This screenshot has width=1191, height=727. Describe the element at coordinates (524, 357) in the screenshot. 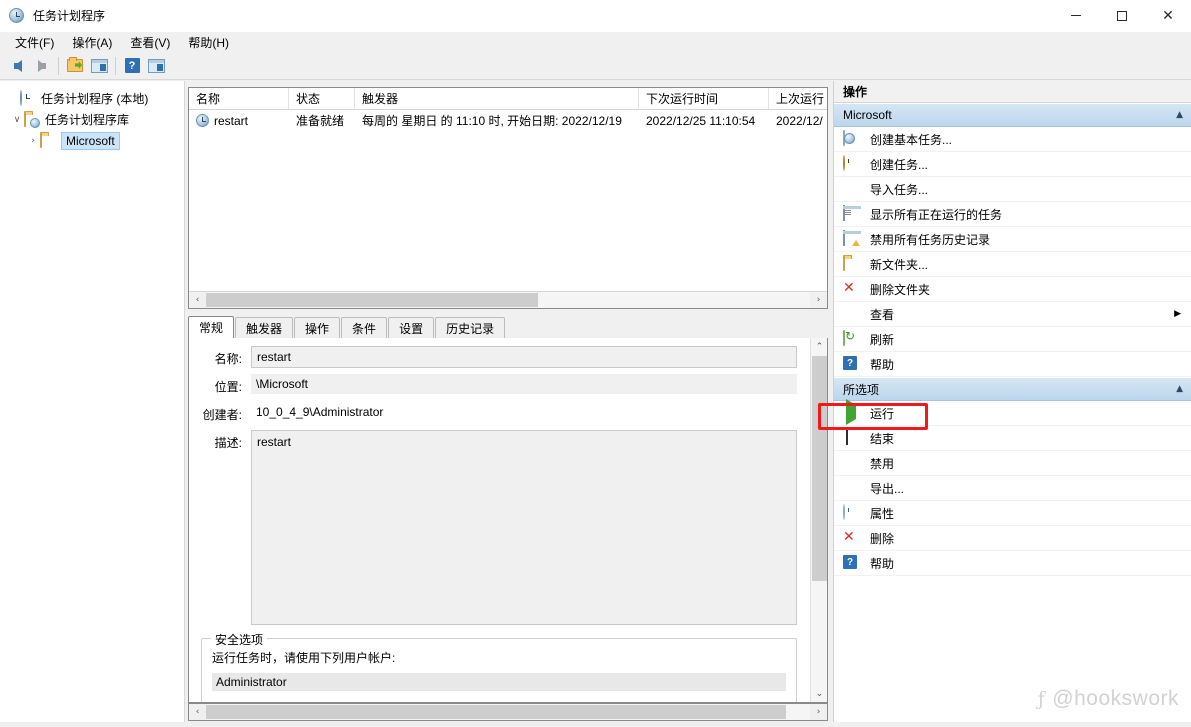

I see `name-field: restart` at that location.